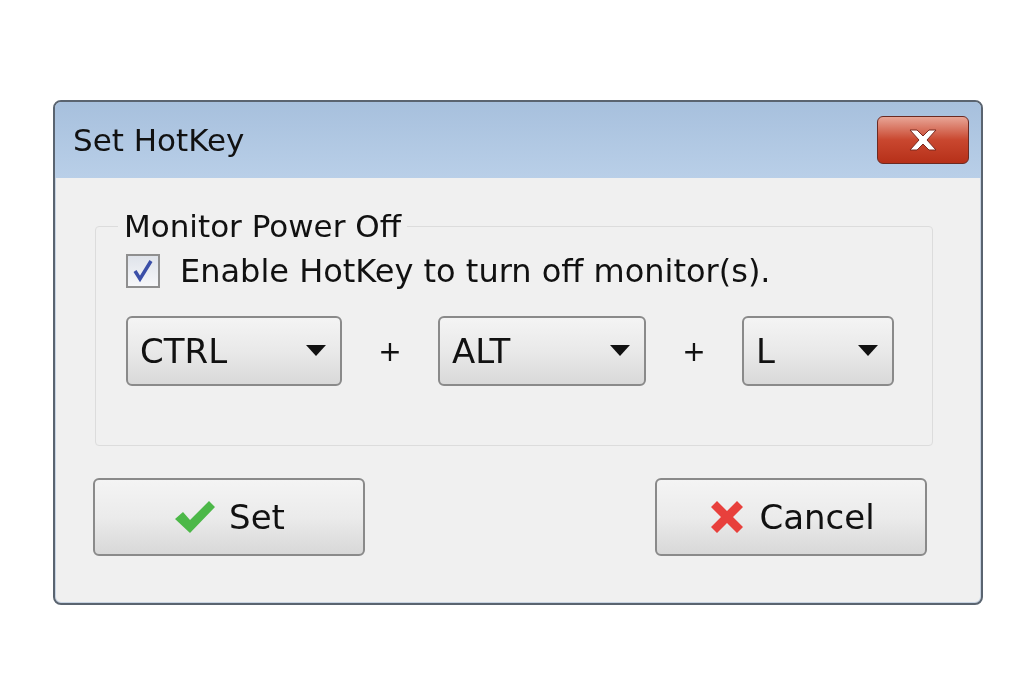  What do you see at coordinates (263, 226) in the screenshot?
I see `group-title: Monitor Power Off` at bounding box center [263, 226].